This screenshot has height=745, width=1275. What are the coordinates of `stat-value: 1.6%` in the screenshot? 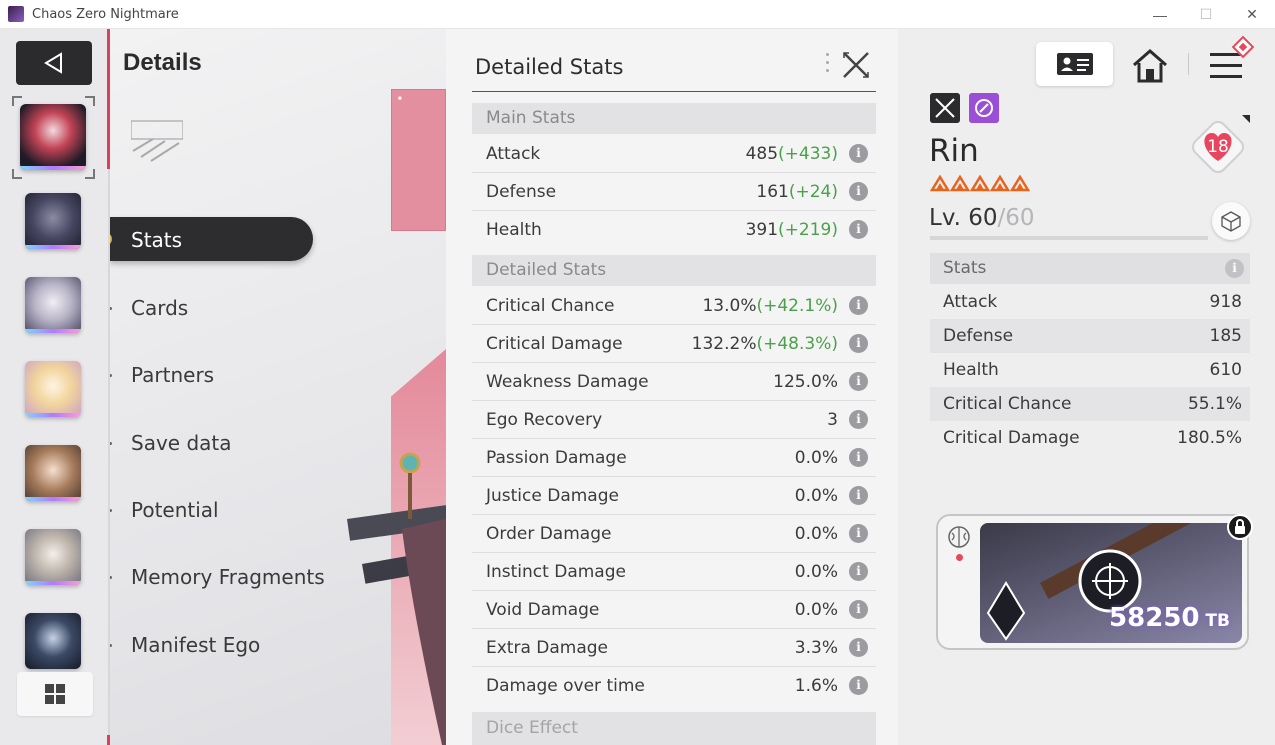 It's located at (816, 686).